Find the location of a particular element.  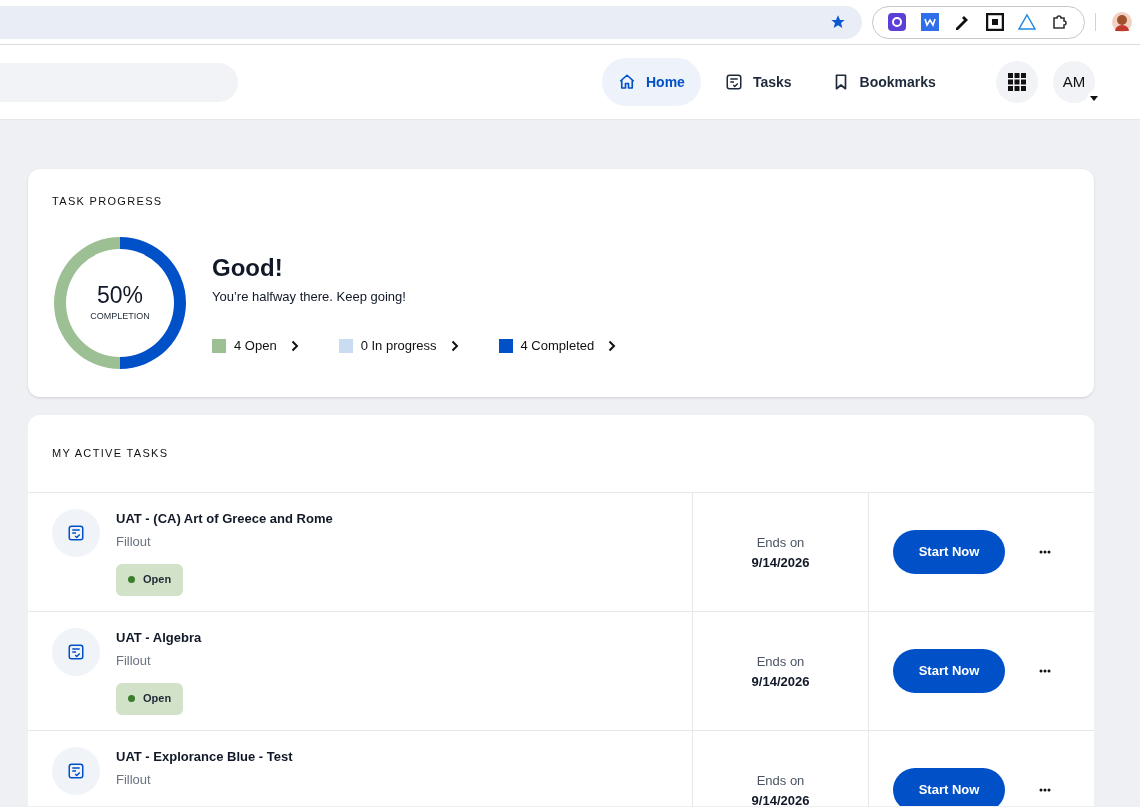

nav-tab: Tasks is located at coordinates (758, 82).